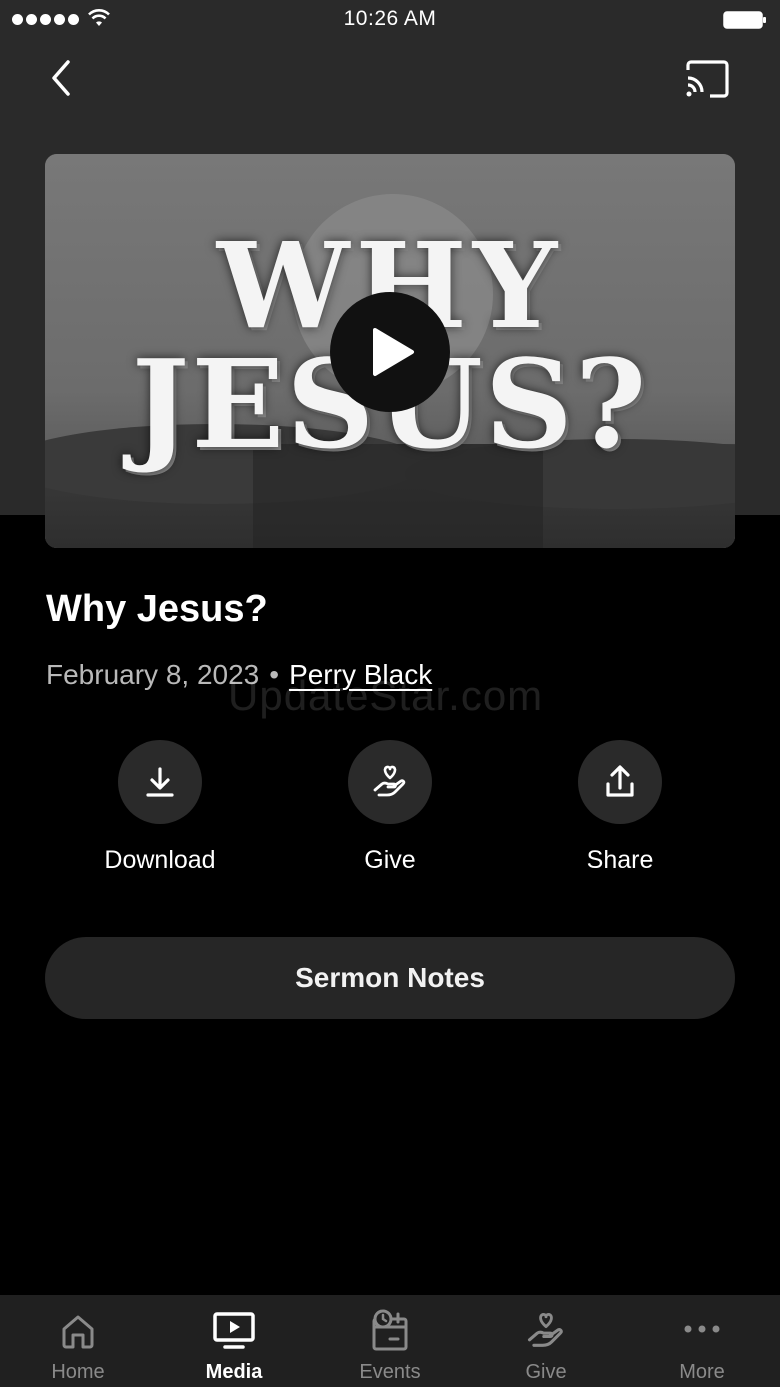 This screenshot has width=780, height=1387. I want to click on give-button: Give, so click(390, 807).